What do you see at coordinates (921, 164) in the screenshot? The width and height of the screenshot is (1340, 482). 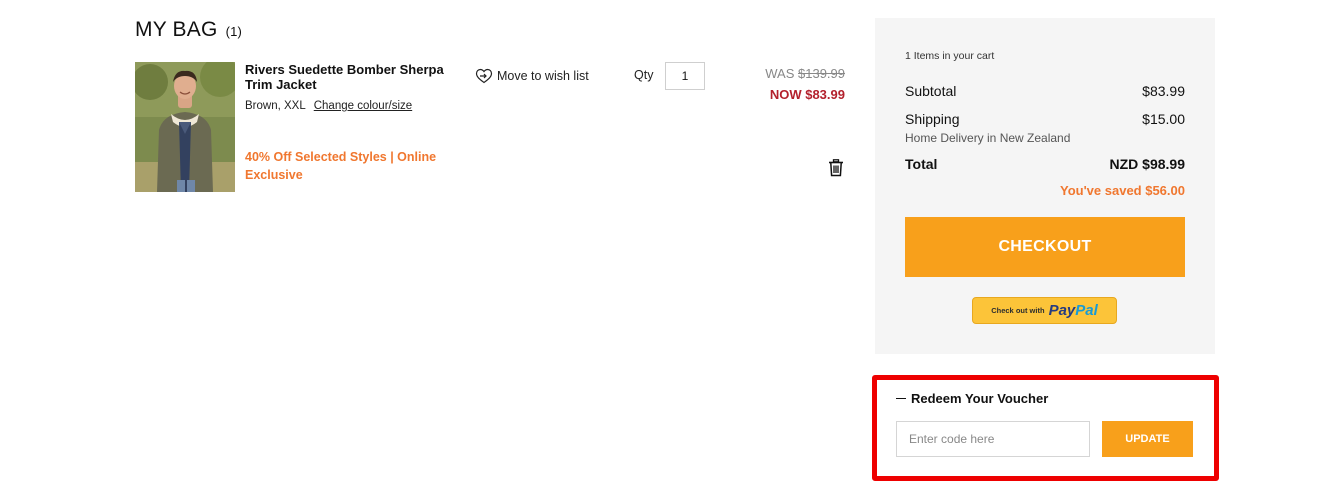 I see `total-label: Total` at bounding box center [921, 164].